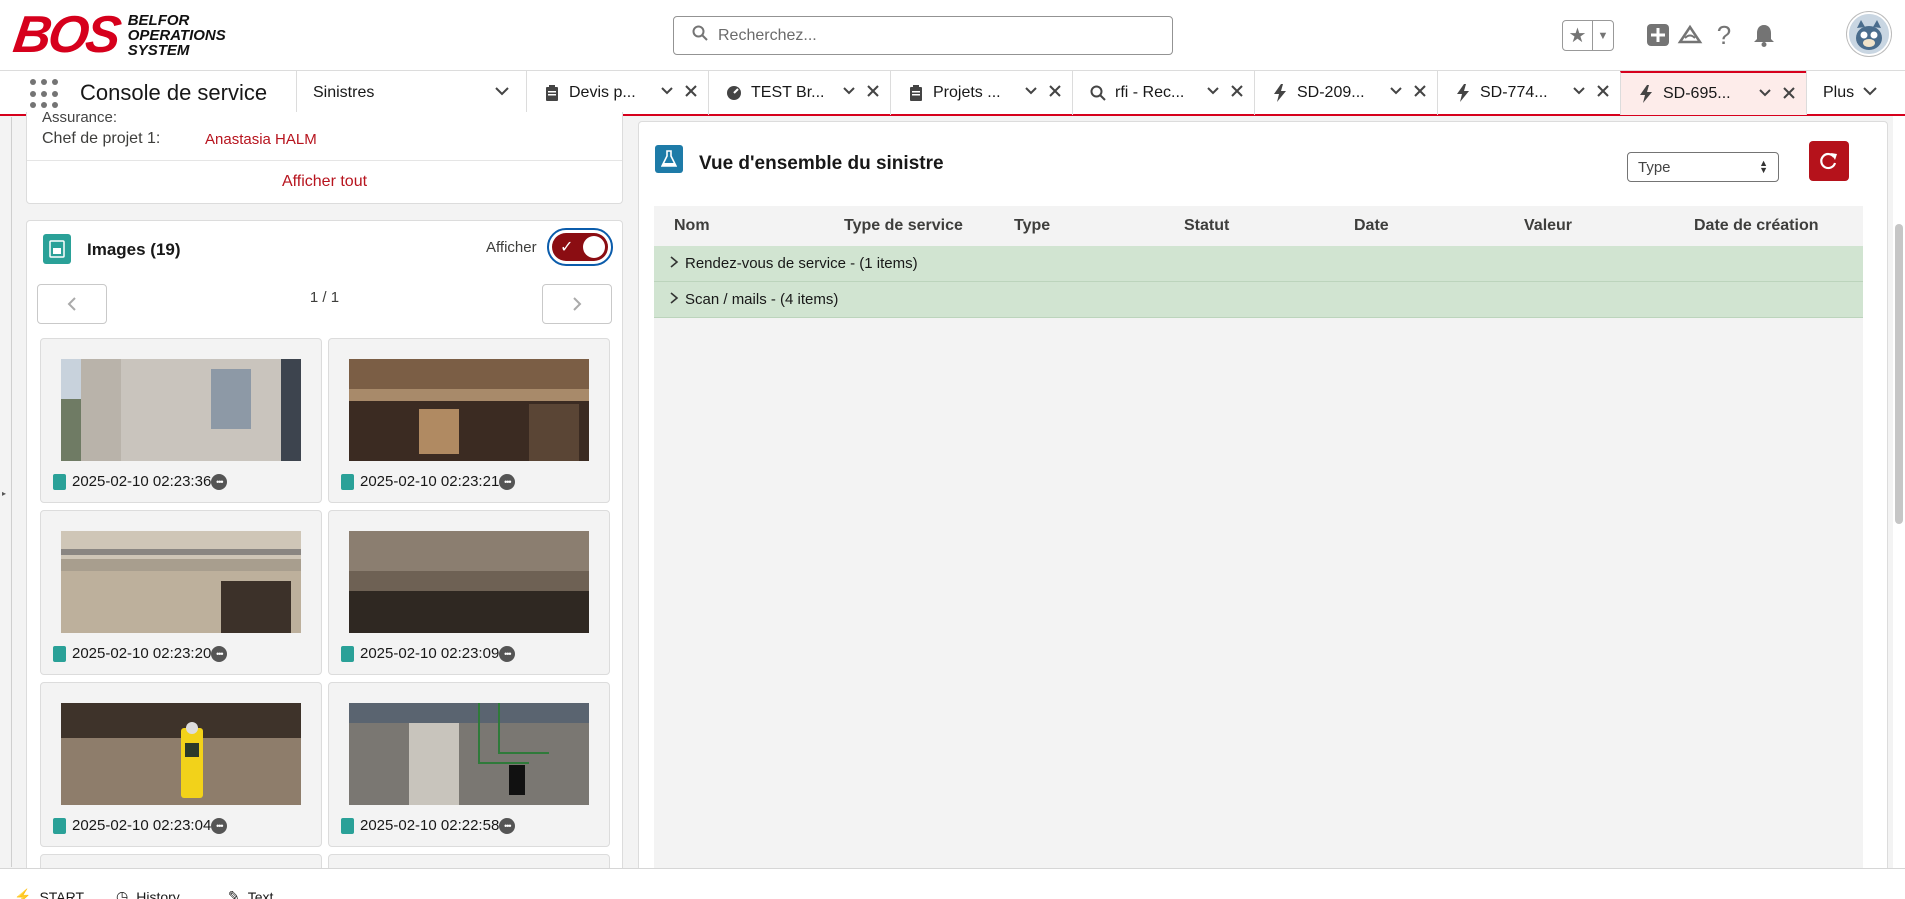 This screenshot has width=1905, height=899. What do you see at coordinates (928, 35) in the screenshot?
I see `search-input` at bounding box center [928, 35].